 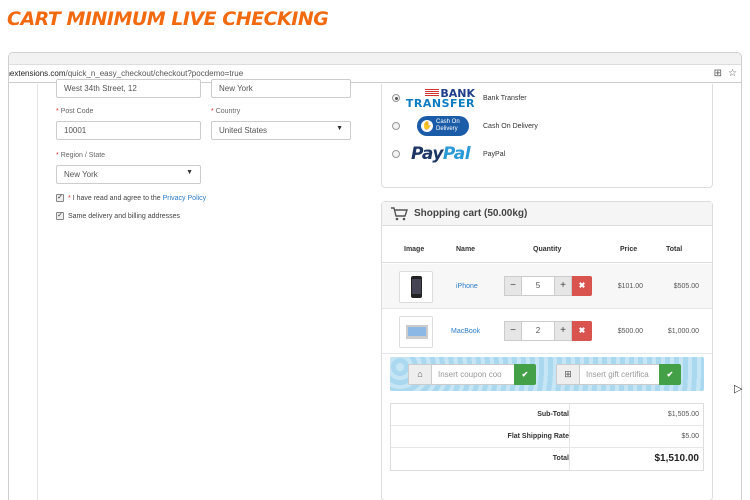 I want to click on postcode-label-text: Post Code, so click(x=77, y=111).